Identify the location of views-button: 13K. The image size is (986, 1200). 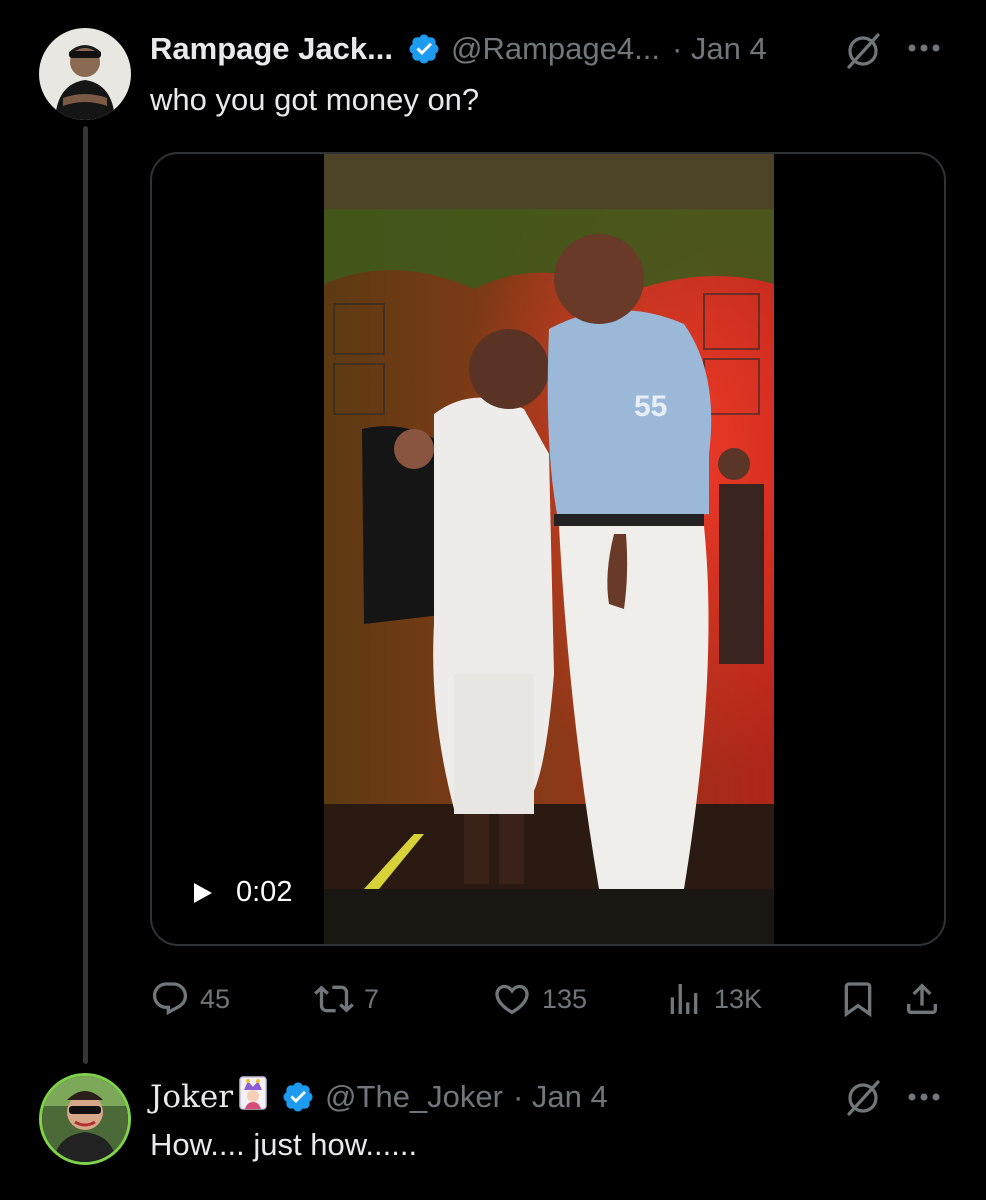
(713, 999).